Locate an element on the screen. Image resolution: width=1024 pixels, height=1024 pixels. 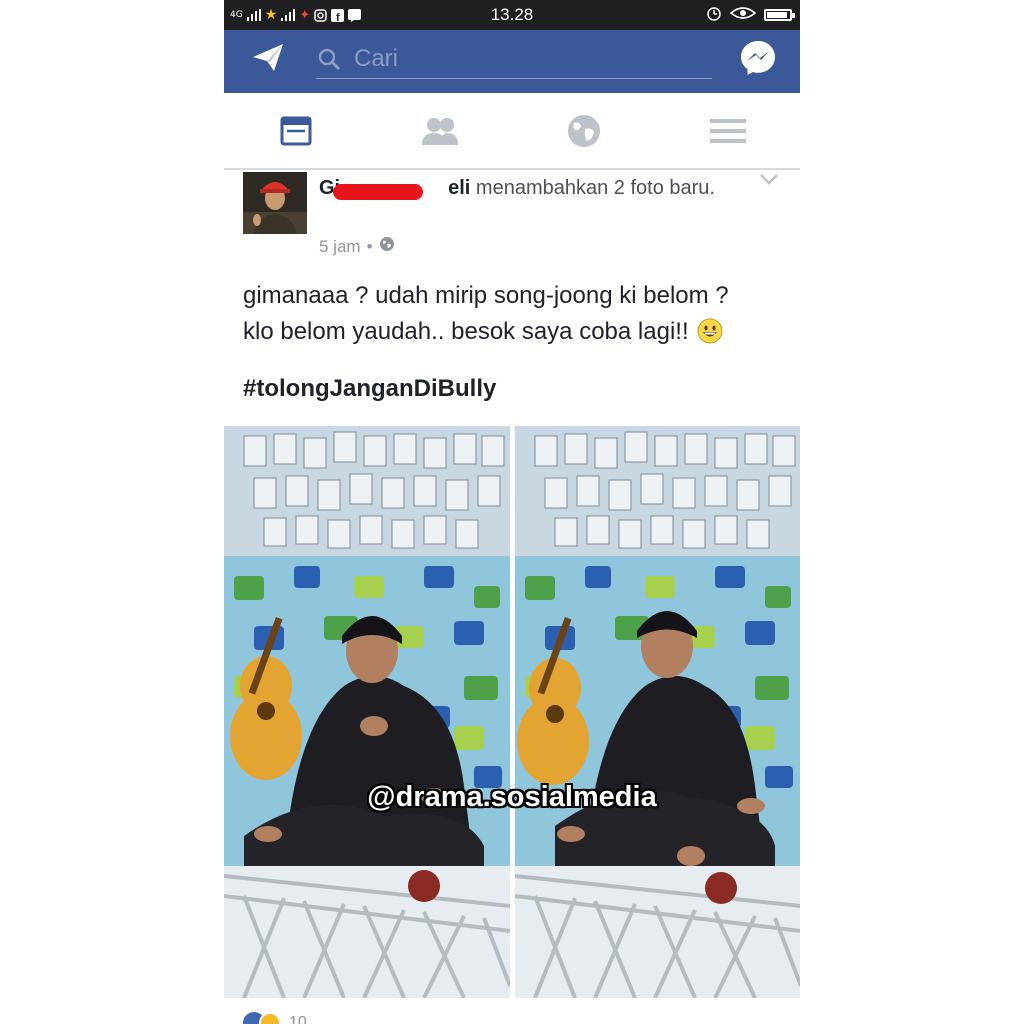
search-icon is located at coordinates (329, 59).